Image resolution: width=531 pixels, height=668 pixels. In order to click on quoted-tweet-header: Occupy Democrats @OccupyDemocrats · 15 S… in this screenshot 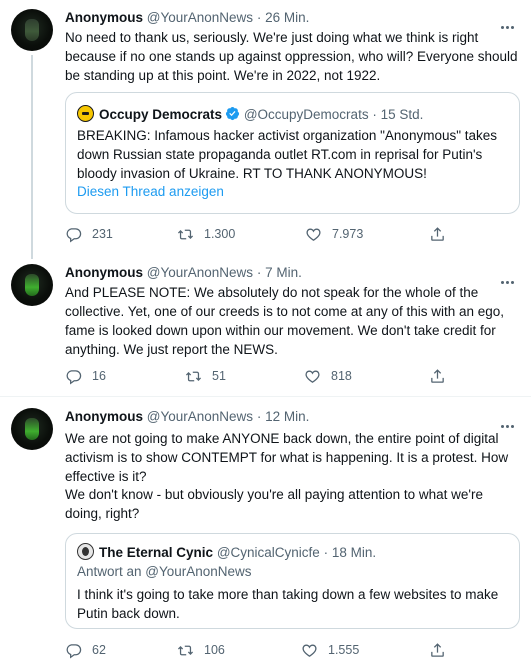, I will do `click(250, 113)`.